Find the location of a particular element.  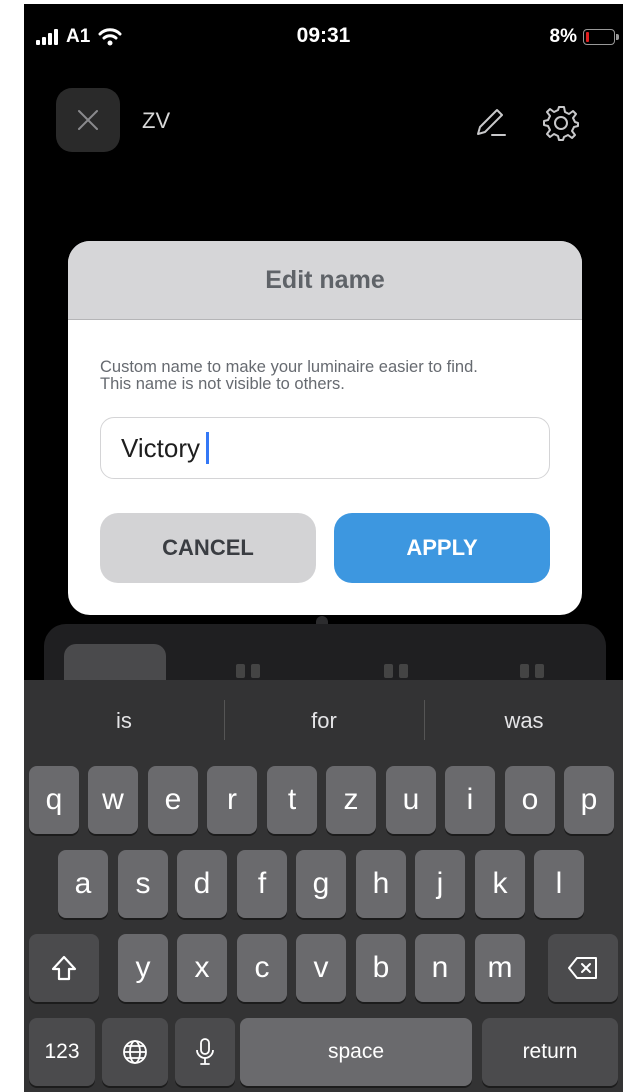

gear-icon is located at coordinates (561, 123).